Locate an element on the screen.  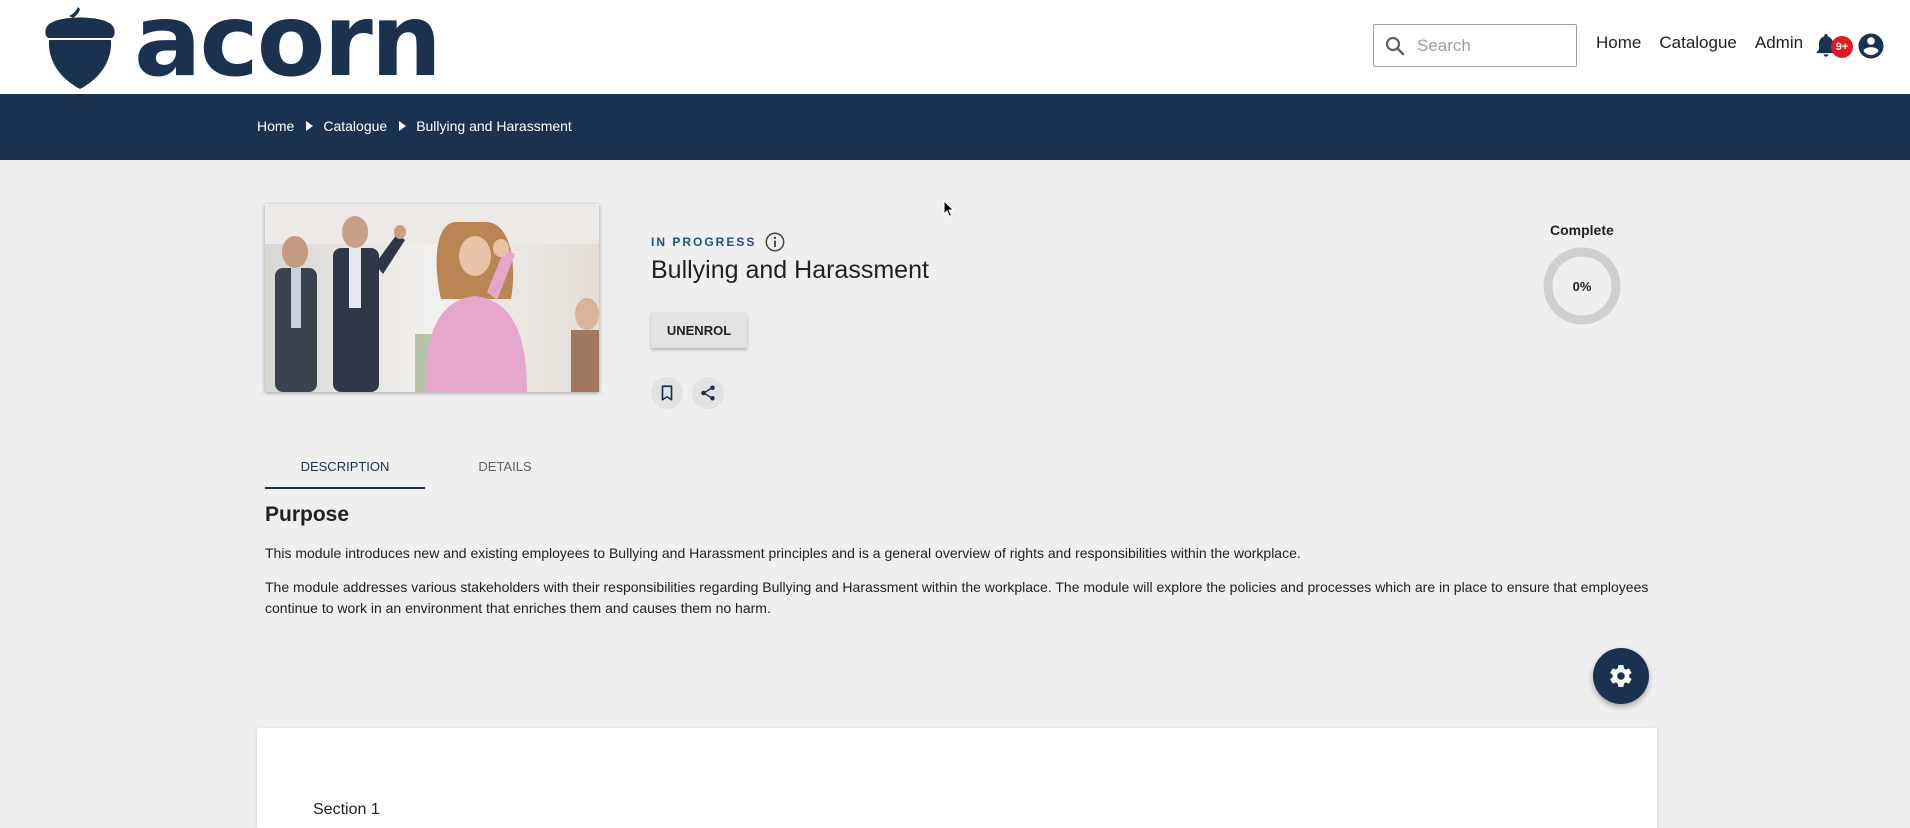
gear-icon is located at coordinates (1621, 676).